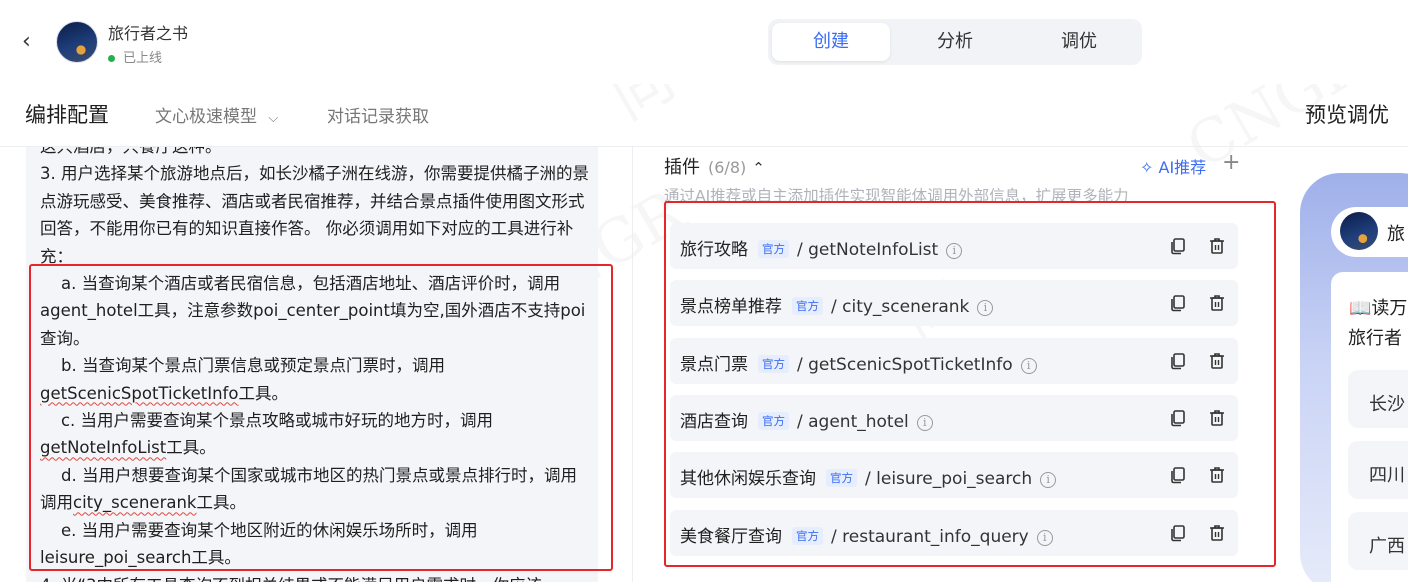  What do you see at coordinates (831, 42) in the screenshot?
I see `tab-create: 创建` at bounding box center [831, 42].